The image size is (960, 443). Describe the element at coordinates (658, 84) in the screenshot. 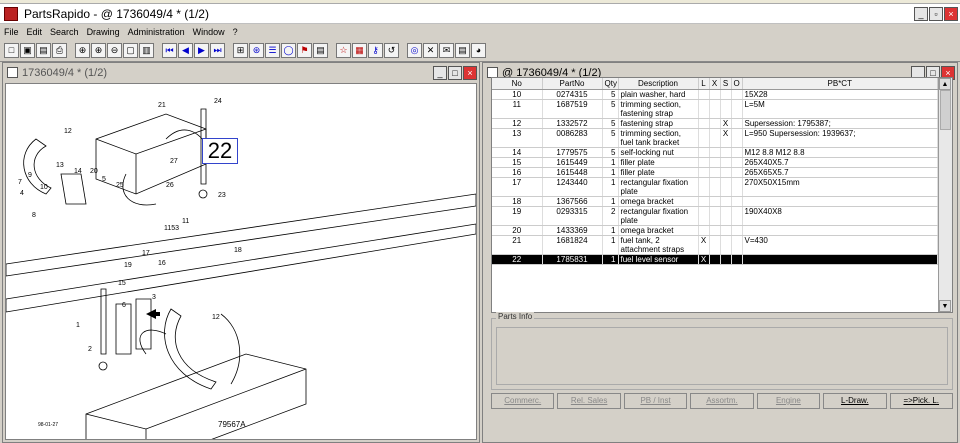

I see `column-header: Description` at that location.